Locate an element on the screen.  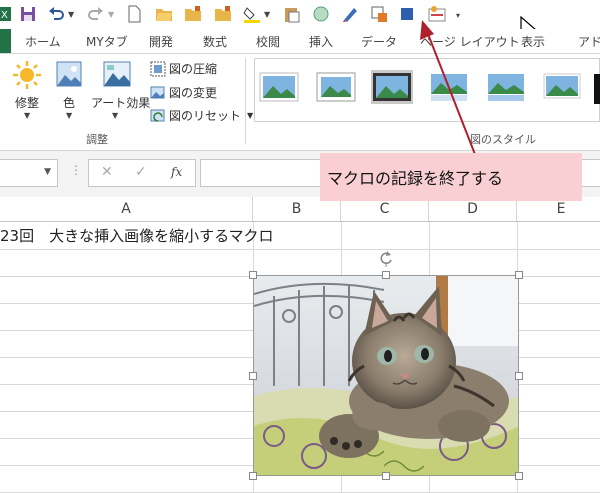
column-header-a: A is located at coordinates (126, 209).